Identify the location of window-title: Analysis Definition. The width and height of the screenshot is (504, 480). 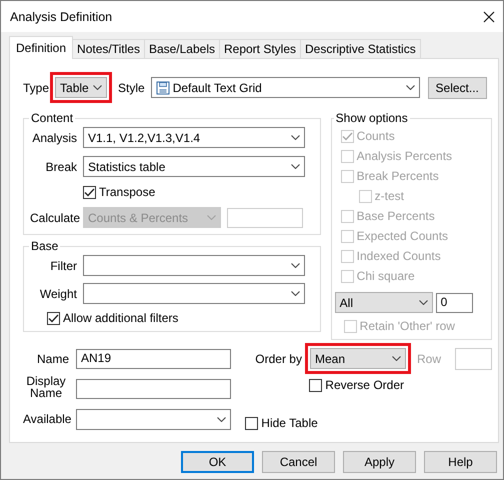
(61, 17).